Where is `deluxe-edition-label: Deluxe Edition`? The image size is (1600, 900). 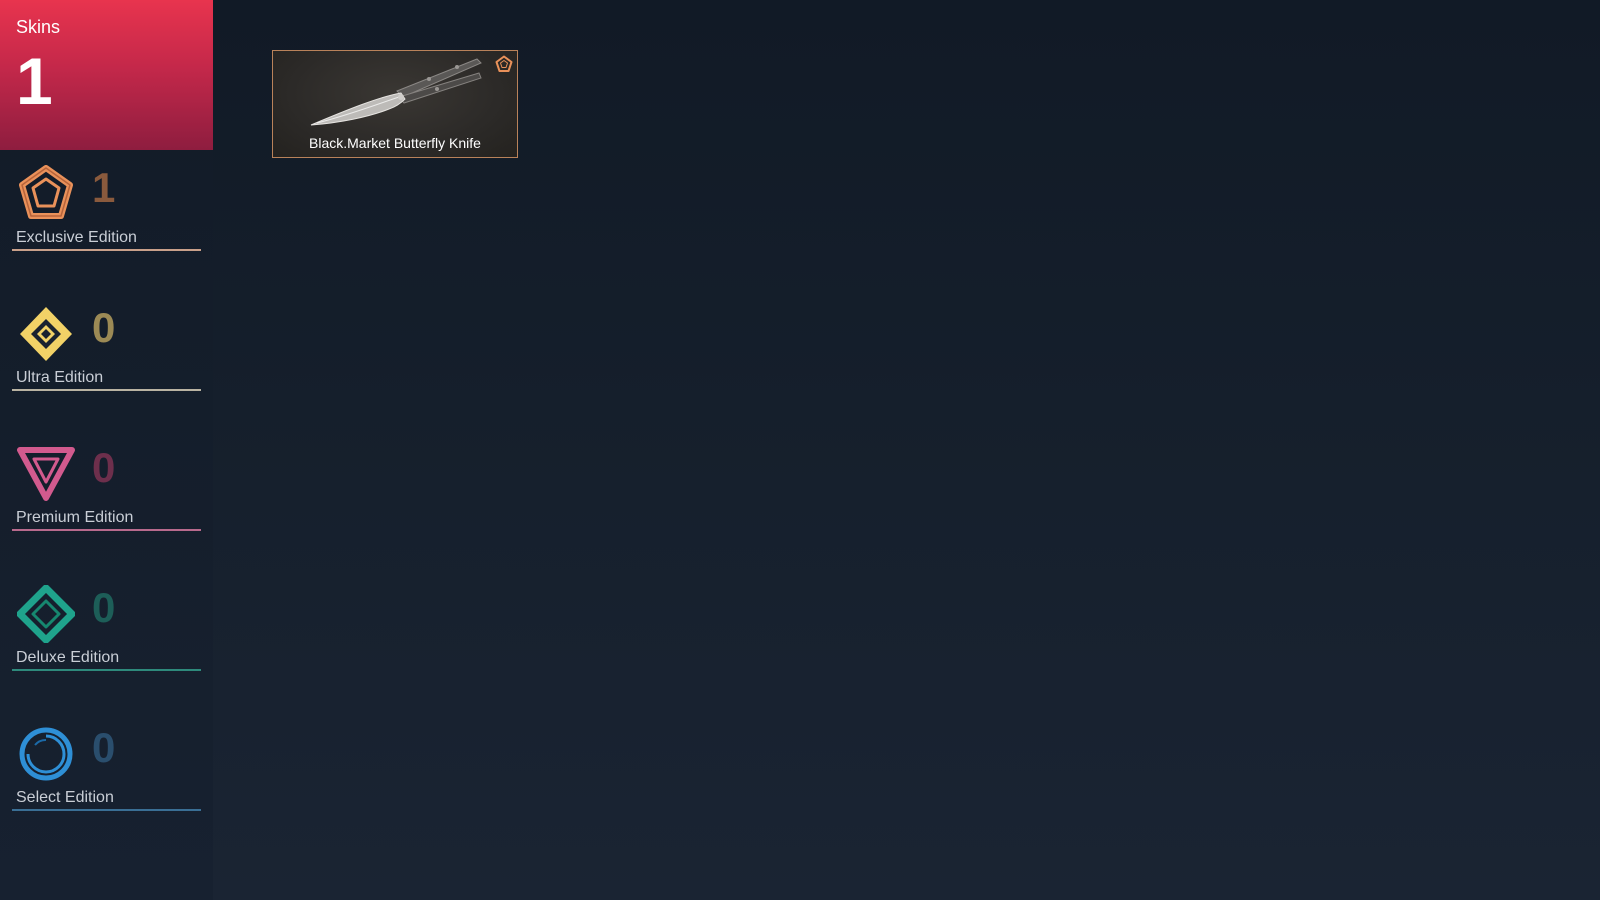
deluxe-edition-label: Deluxe Edition is located at coordinates (68, 657).